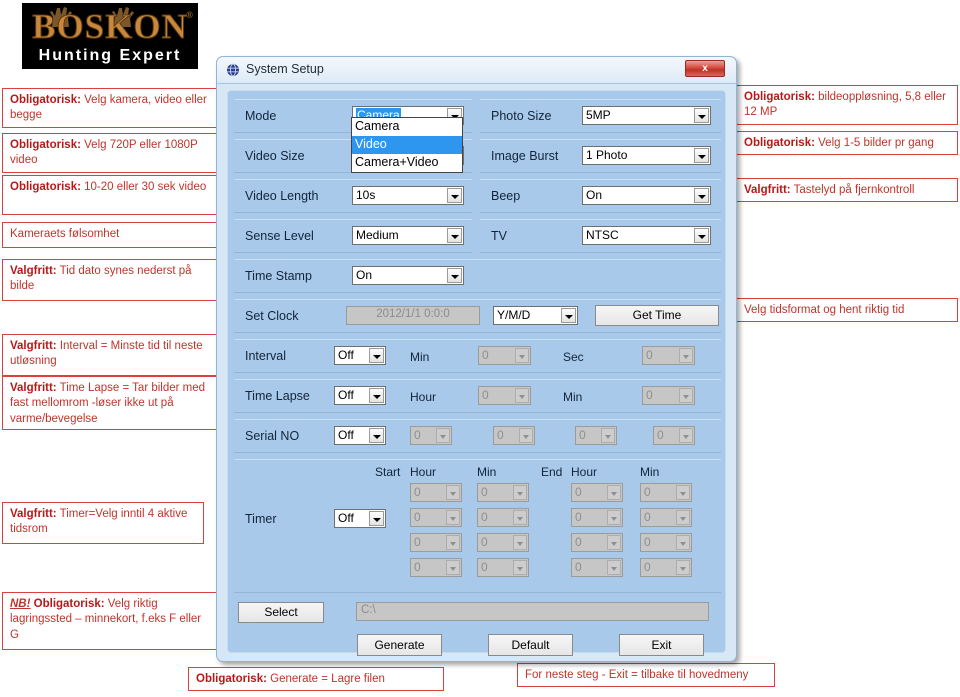 This screenshot has width=960, height=697. Describe the element at coordinates (420, 357) in the screenshot. I see `label-interval-min: Min` at that location.